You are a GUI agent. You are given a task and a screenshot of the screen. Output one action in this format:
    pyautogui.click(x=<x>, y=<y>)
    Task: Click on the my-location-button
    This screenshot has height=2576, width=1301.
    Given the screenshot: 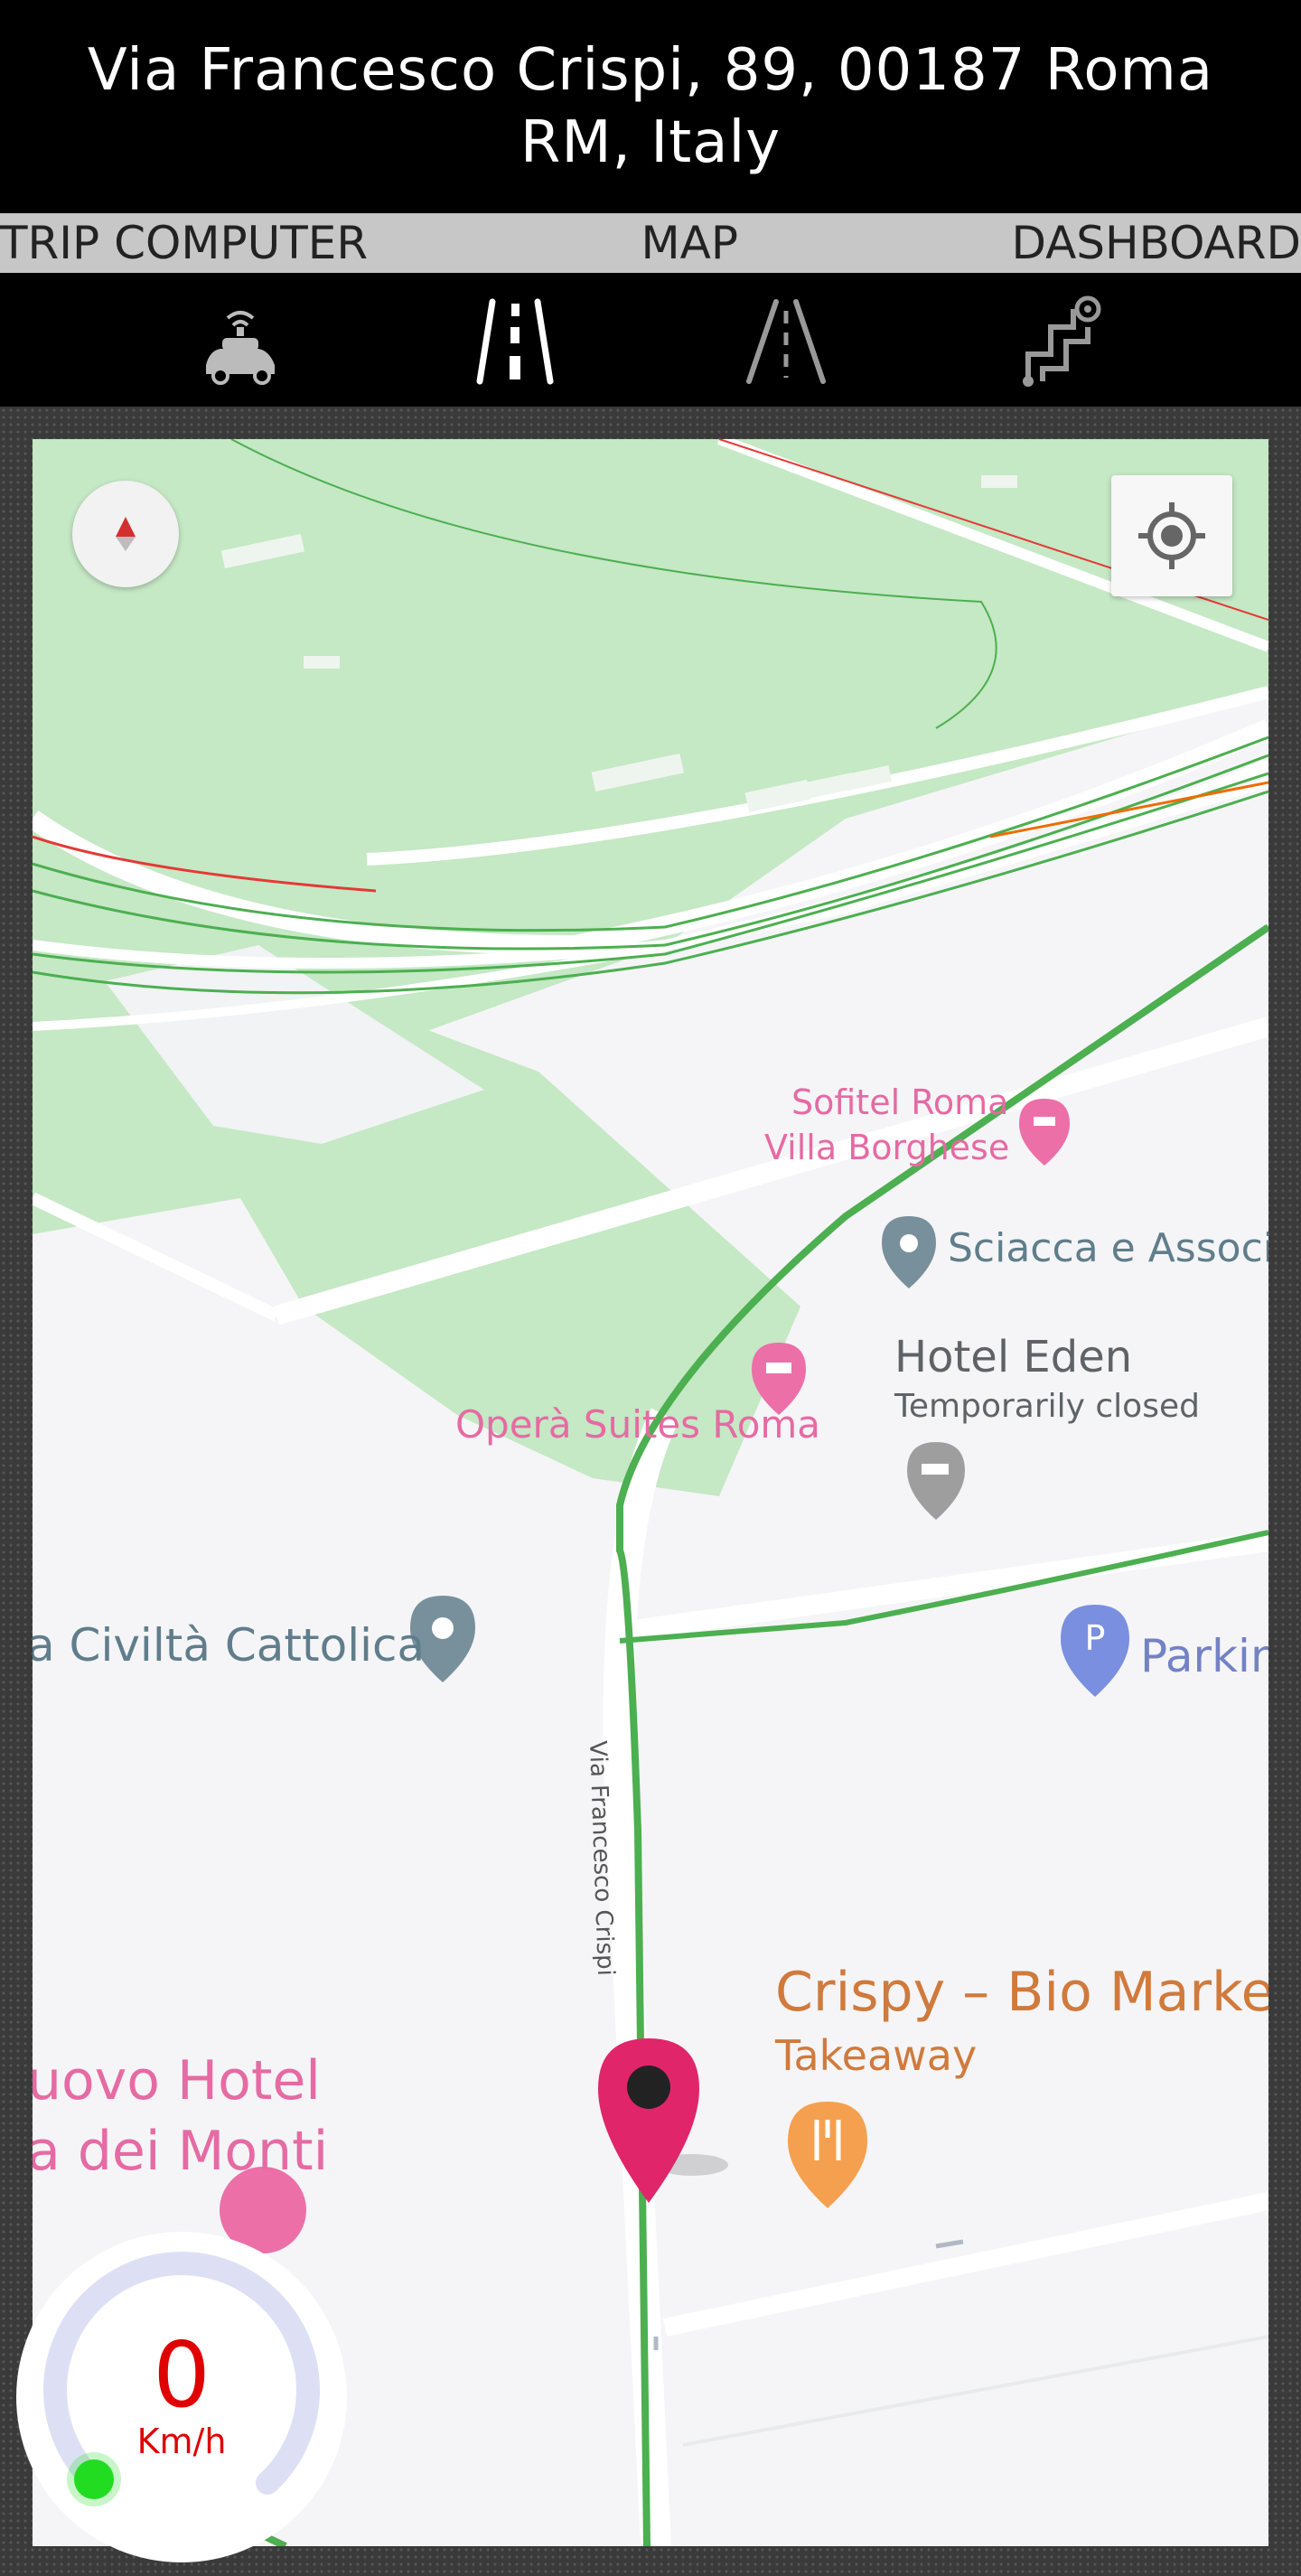 What is the action you would take?
    pyautogui.click(x=1171, y=535)
    